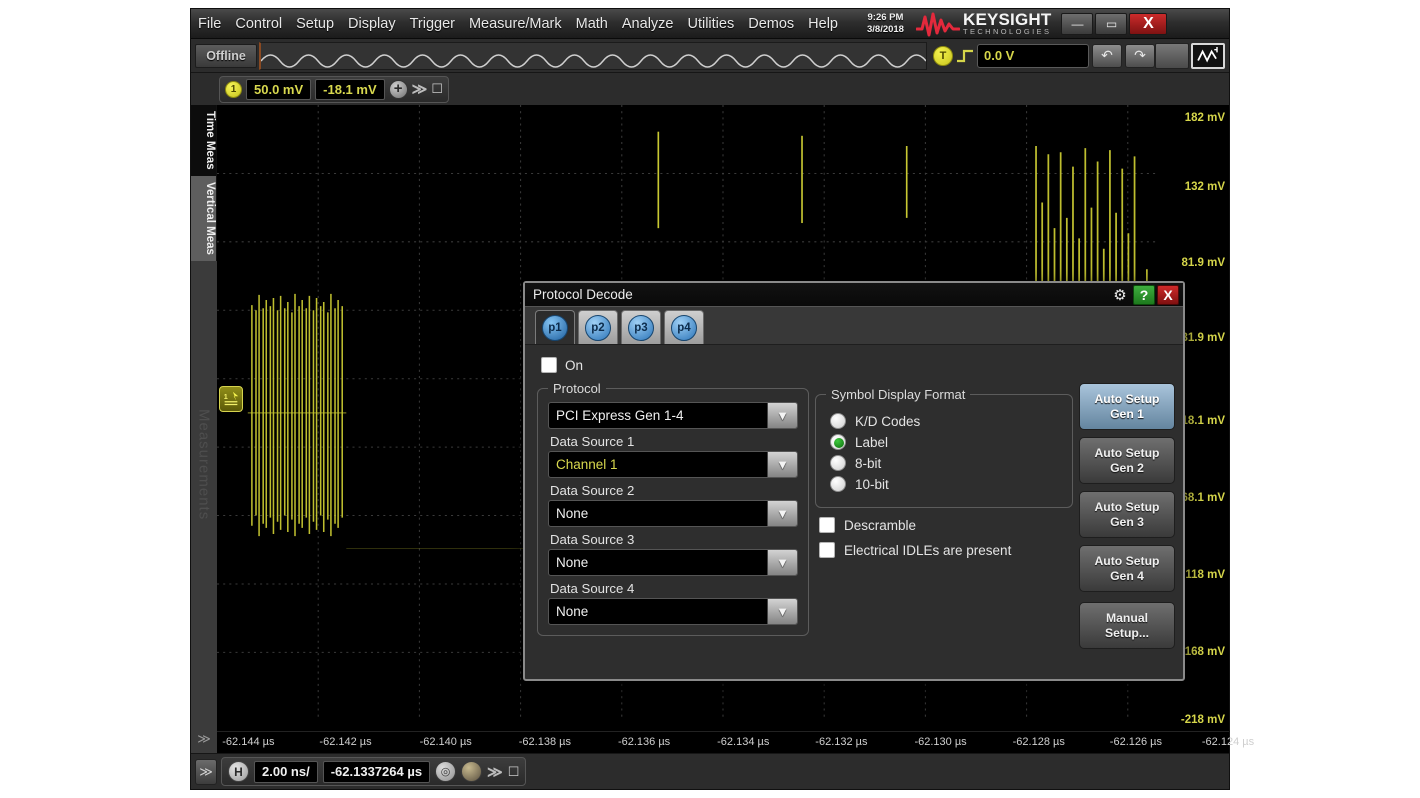 The image size is (1420, 798). What do you see at coordinates (350, 89) in the screenshot?
I see `channel-1-offset-field: -18.1 mV` at bounding box center [350, 89].